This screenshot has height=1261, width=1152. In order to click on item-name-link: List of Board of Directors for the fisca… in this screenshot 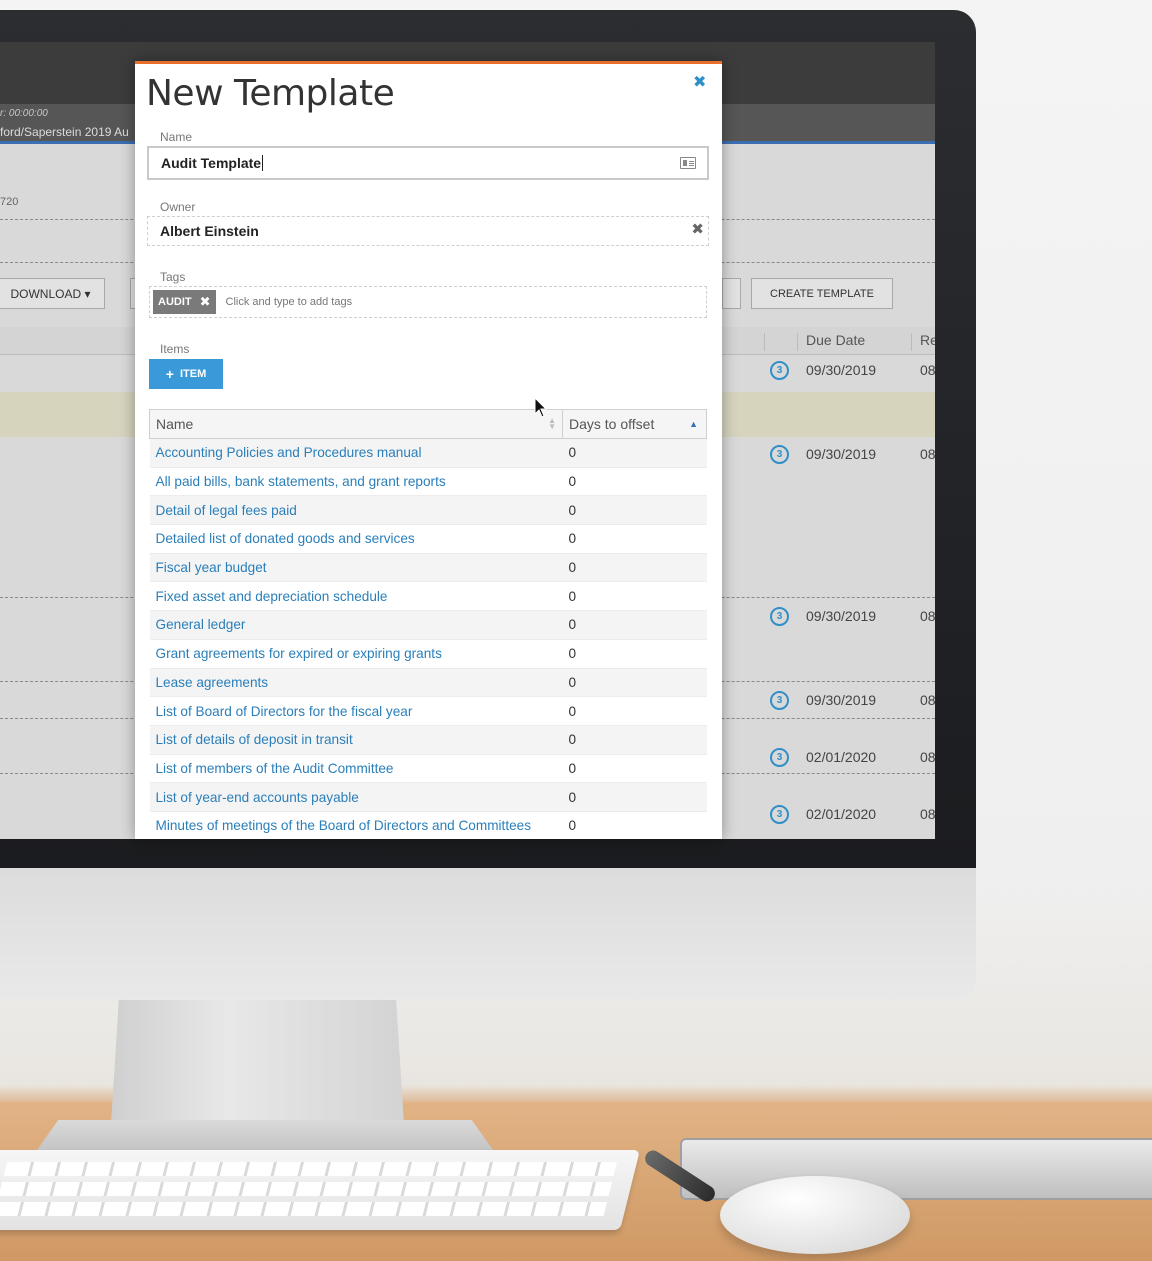, I will do `click(356, 711)`.